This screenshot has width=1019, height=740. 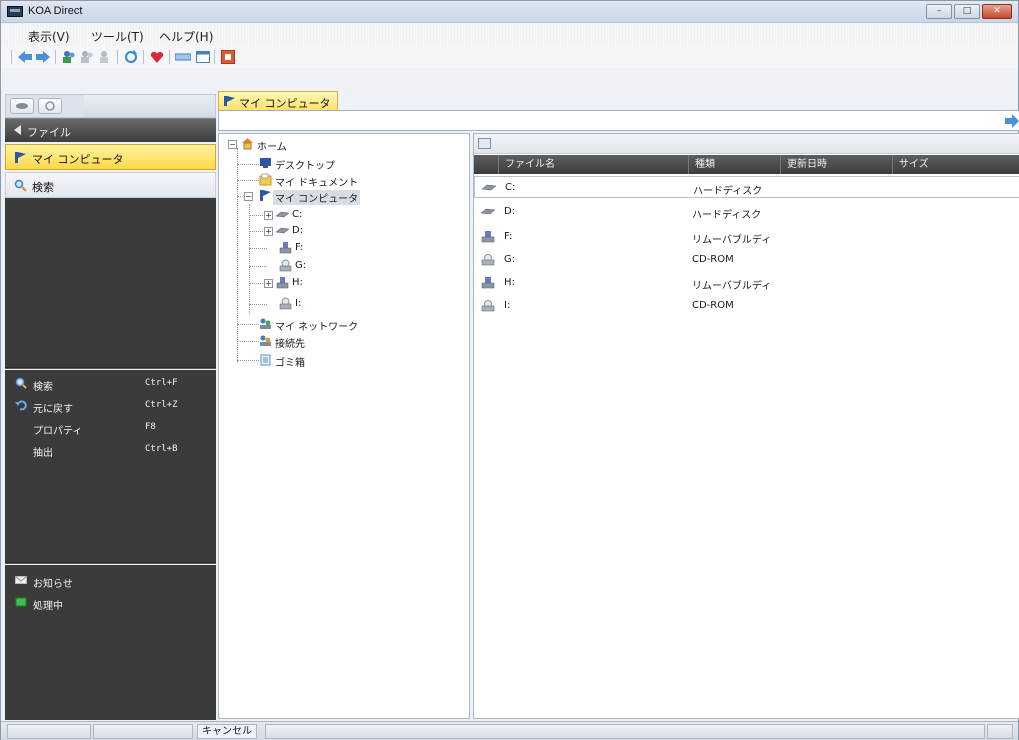 I want to click on table-row: C: ハードディスク, so click(x=746, y=187).